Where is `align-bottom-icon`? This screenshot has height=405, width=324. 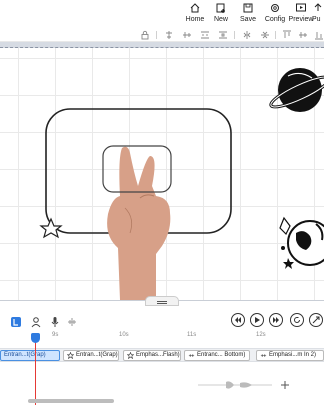
align-bottom-icon is located at coordinates (319, 35).